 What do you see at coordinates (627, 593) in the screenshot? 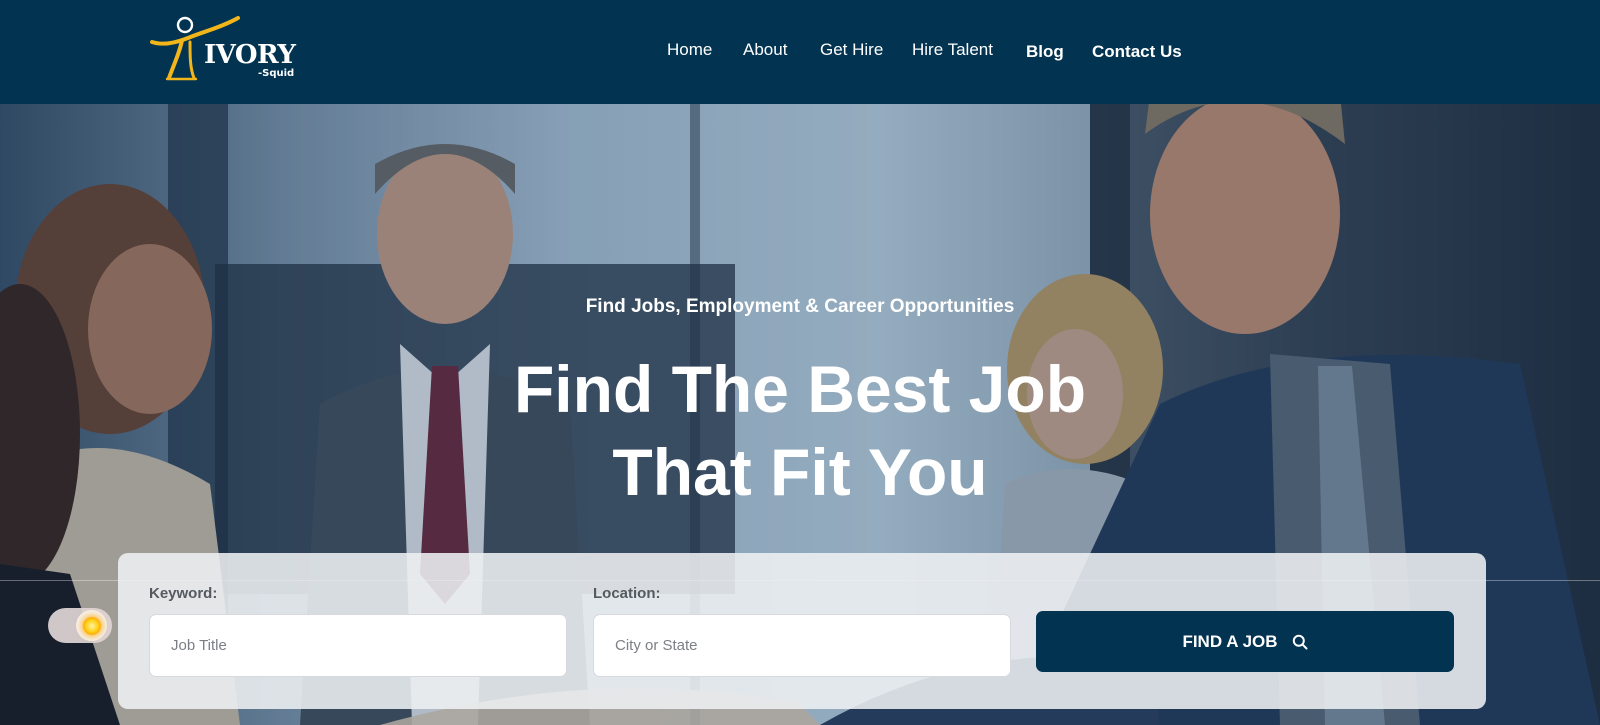
I see `location-label: Location:` at bounding box center [627, 593].